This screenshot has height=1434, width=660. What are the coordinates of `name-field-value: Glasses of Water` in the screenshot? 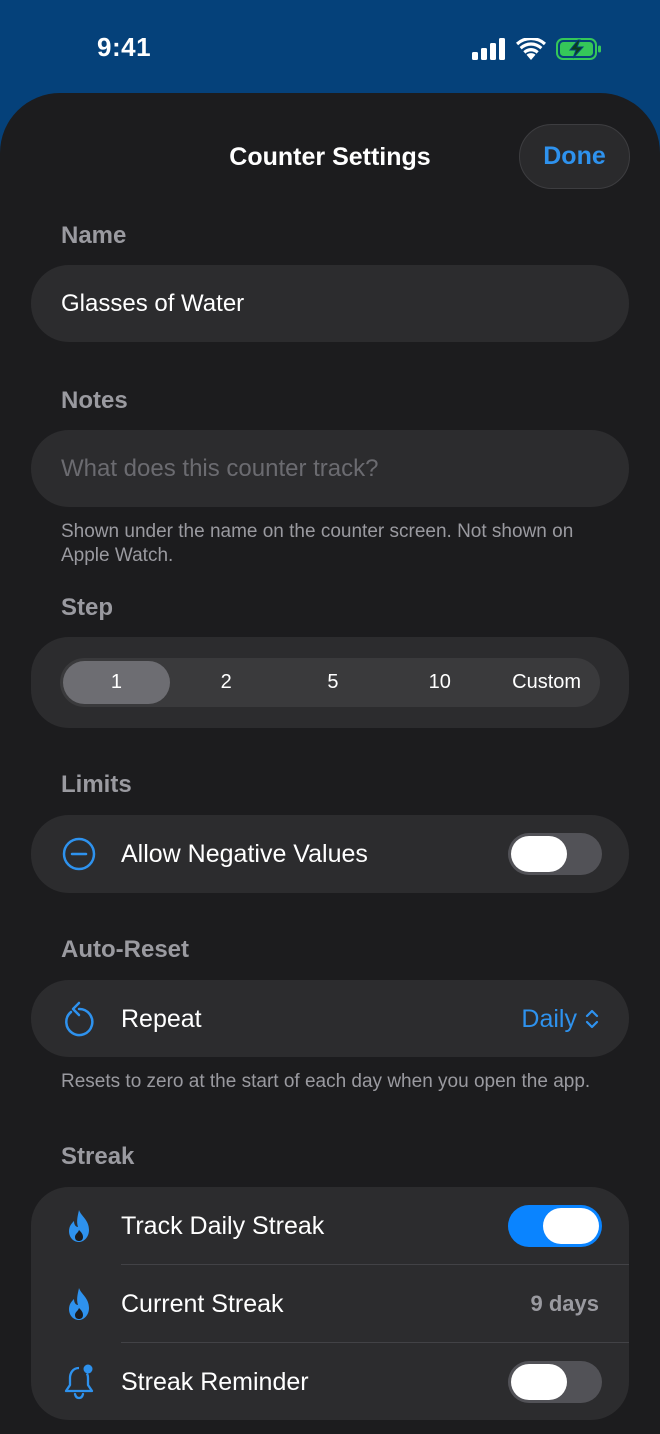 It's located at (153, 303).